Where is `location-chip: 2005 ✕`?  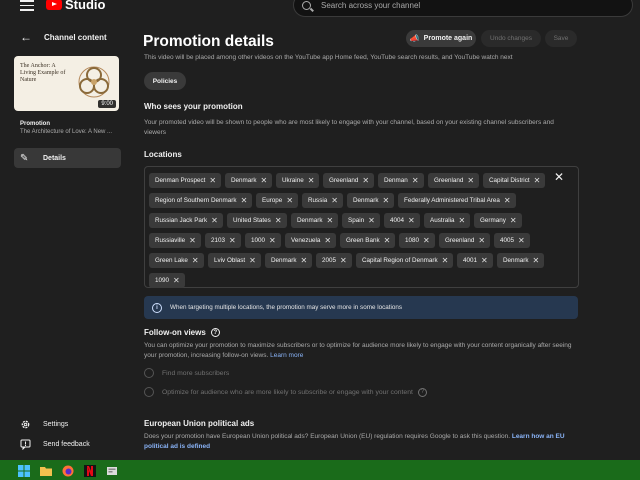
location-chip: 2005 ✕ is located at coordinates (334, 260).